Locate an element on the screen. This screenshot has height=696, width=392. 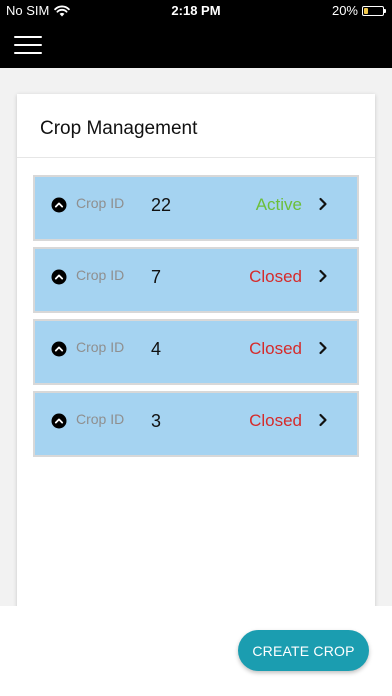
crop-status: Active is located at coordinates (278, 204).